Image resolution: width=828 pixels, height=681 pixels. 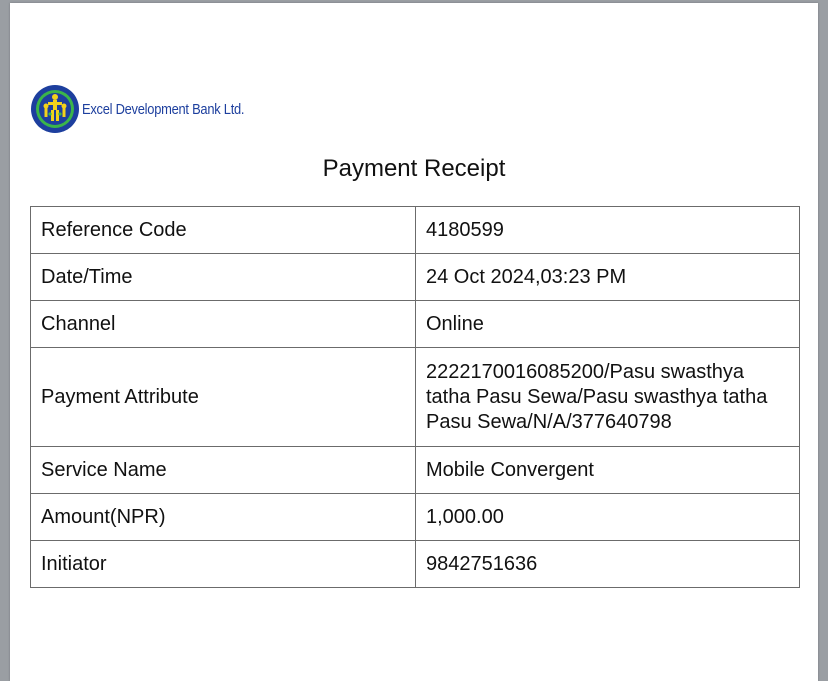 I want to click on row-label: Initiator, so click(x=223, y=564).